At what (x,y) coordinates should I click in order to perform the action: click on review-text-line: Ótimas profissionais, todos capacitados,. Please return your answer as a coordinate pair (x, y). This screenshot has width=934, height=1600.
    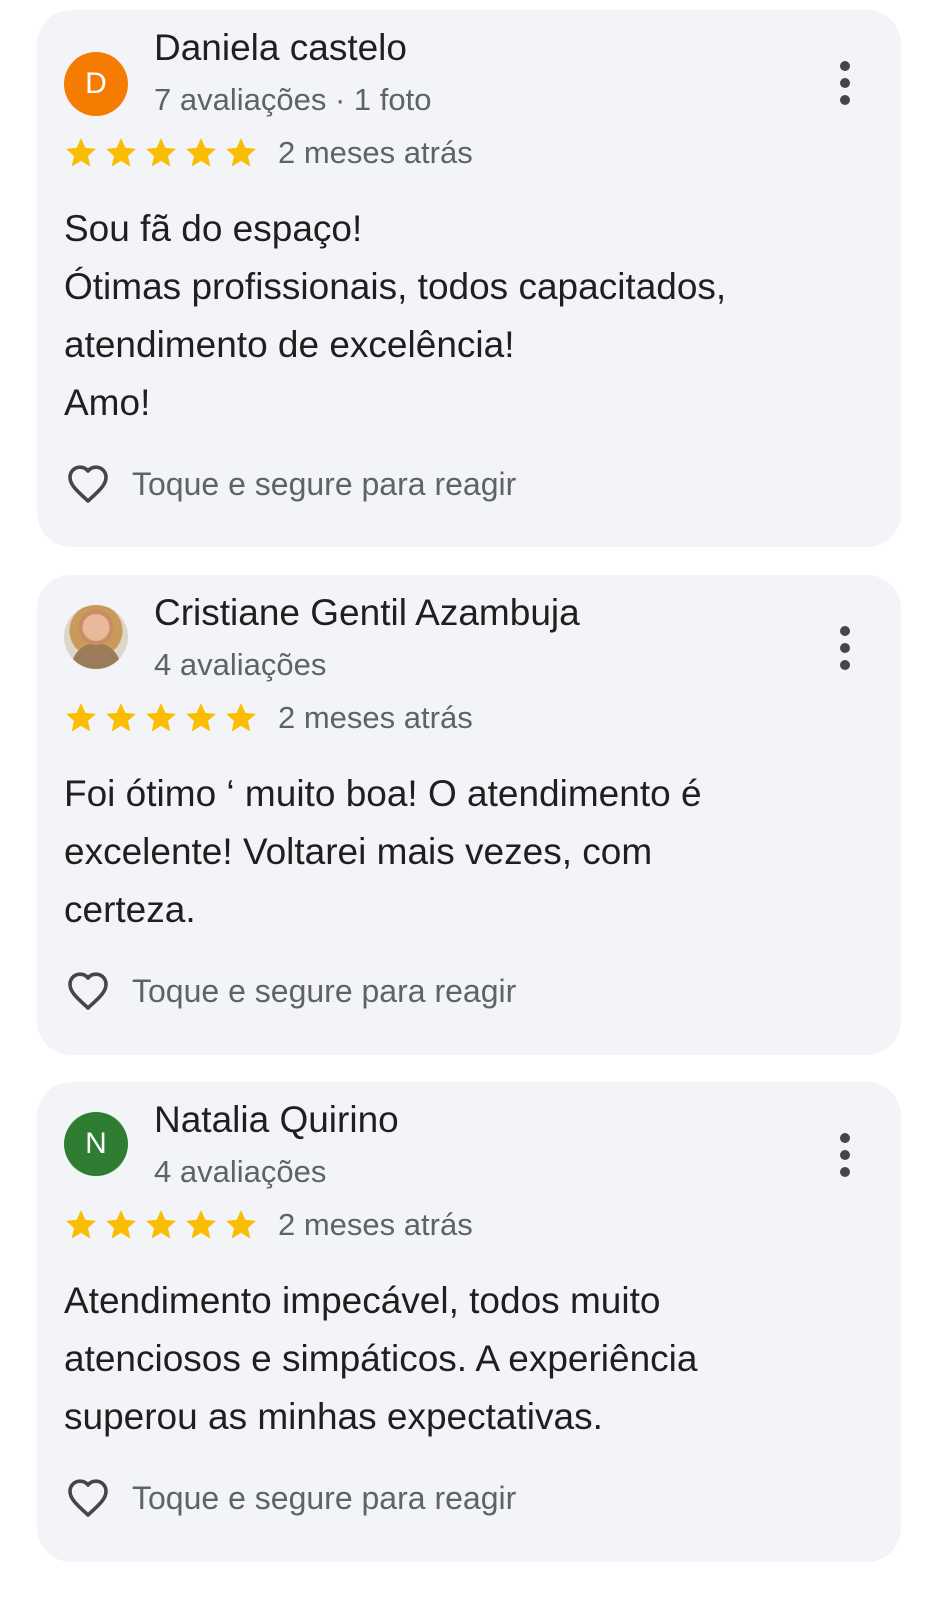
    Looking at the image, I should click on (395, 286).